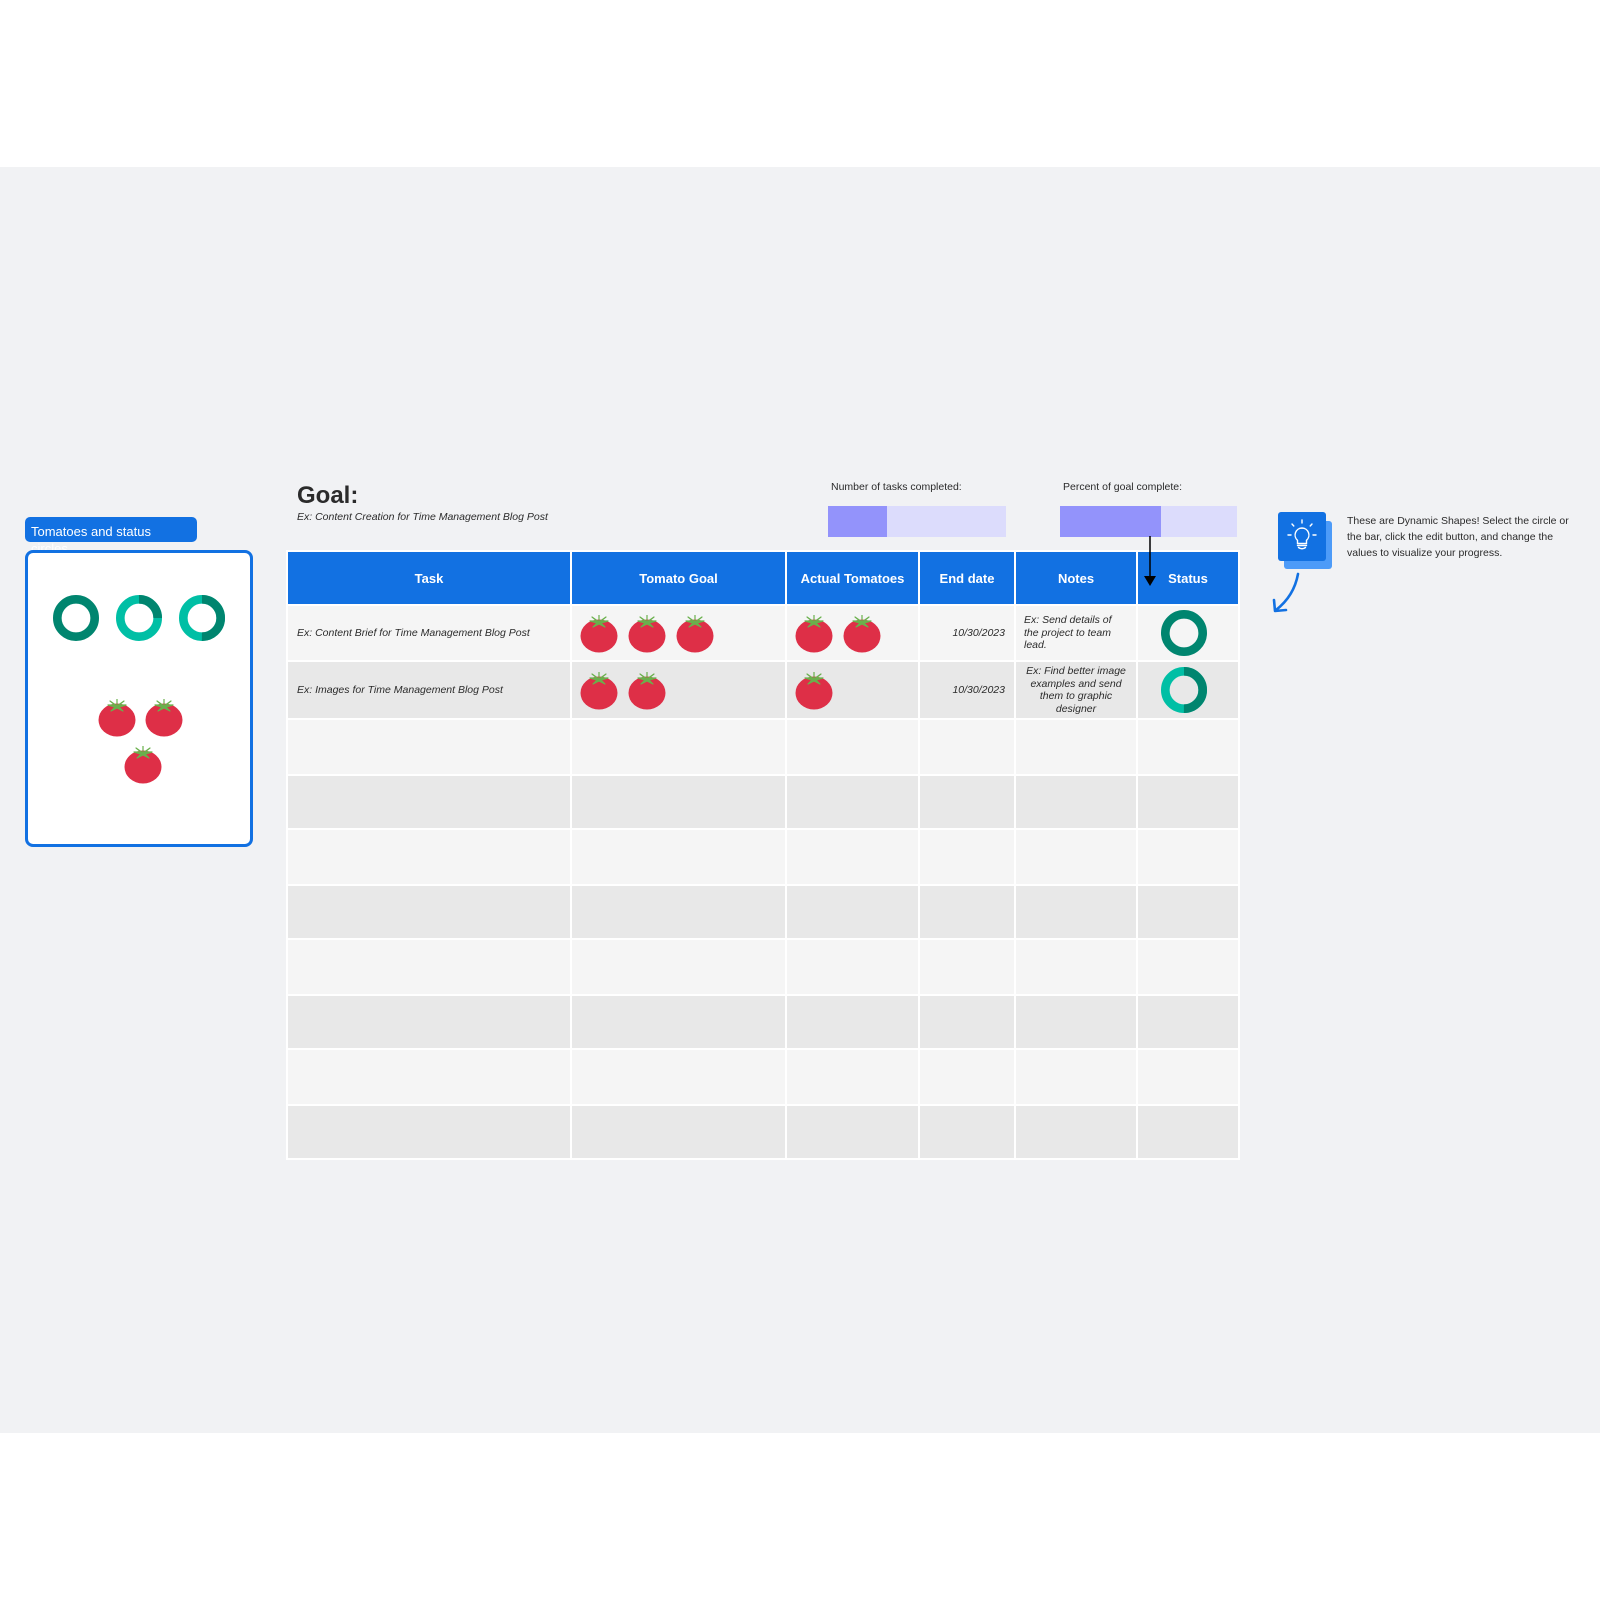 The width and height of the screenshot is (1600, 1600). I want to click on connector-arrow, so click(1150, 562).